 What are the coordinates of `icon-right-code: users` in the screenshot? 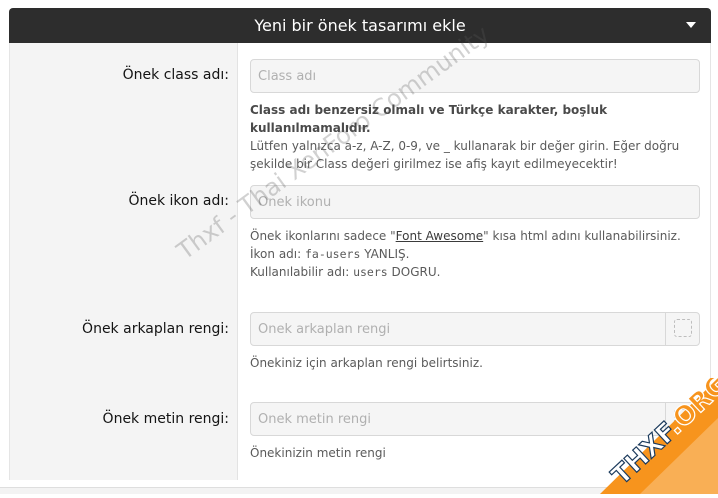 It's located at (370, 272).